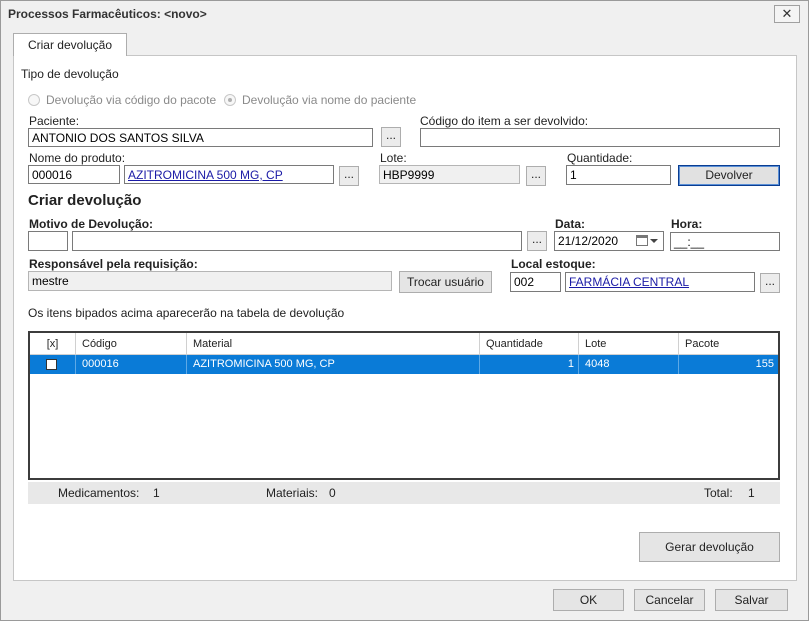 The height and width of the screenshot is (621, 809). I want to click on row-select-cell, so click(53, 364).